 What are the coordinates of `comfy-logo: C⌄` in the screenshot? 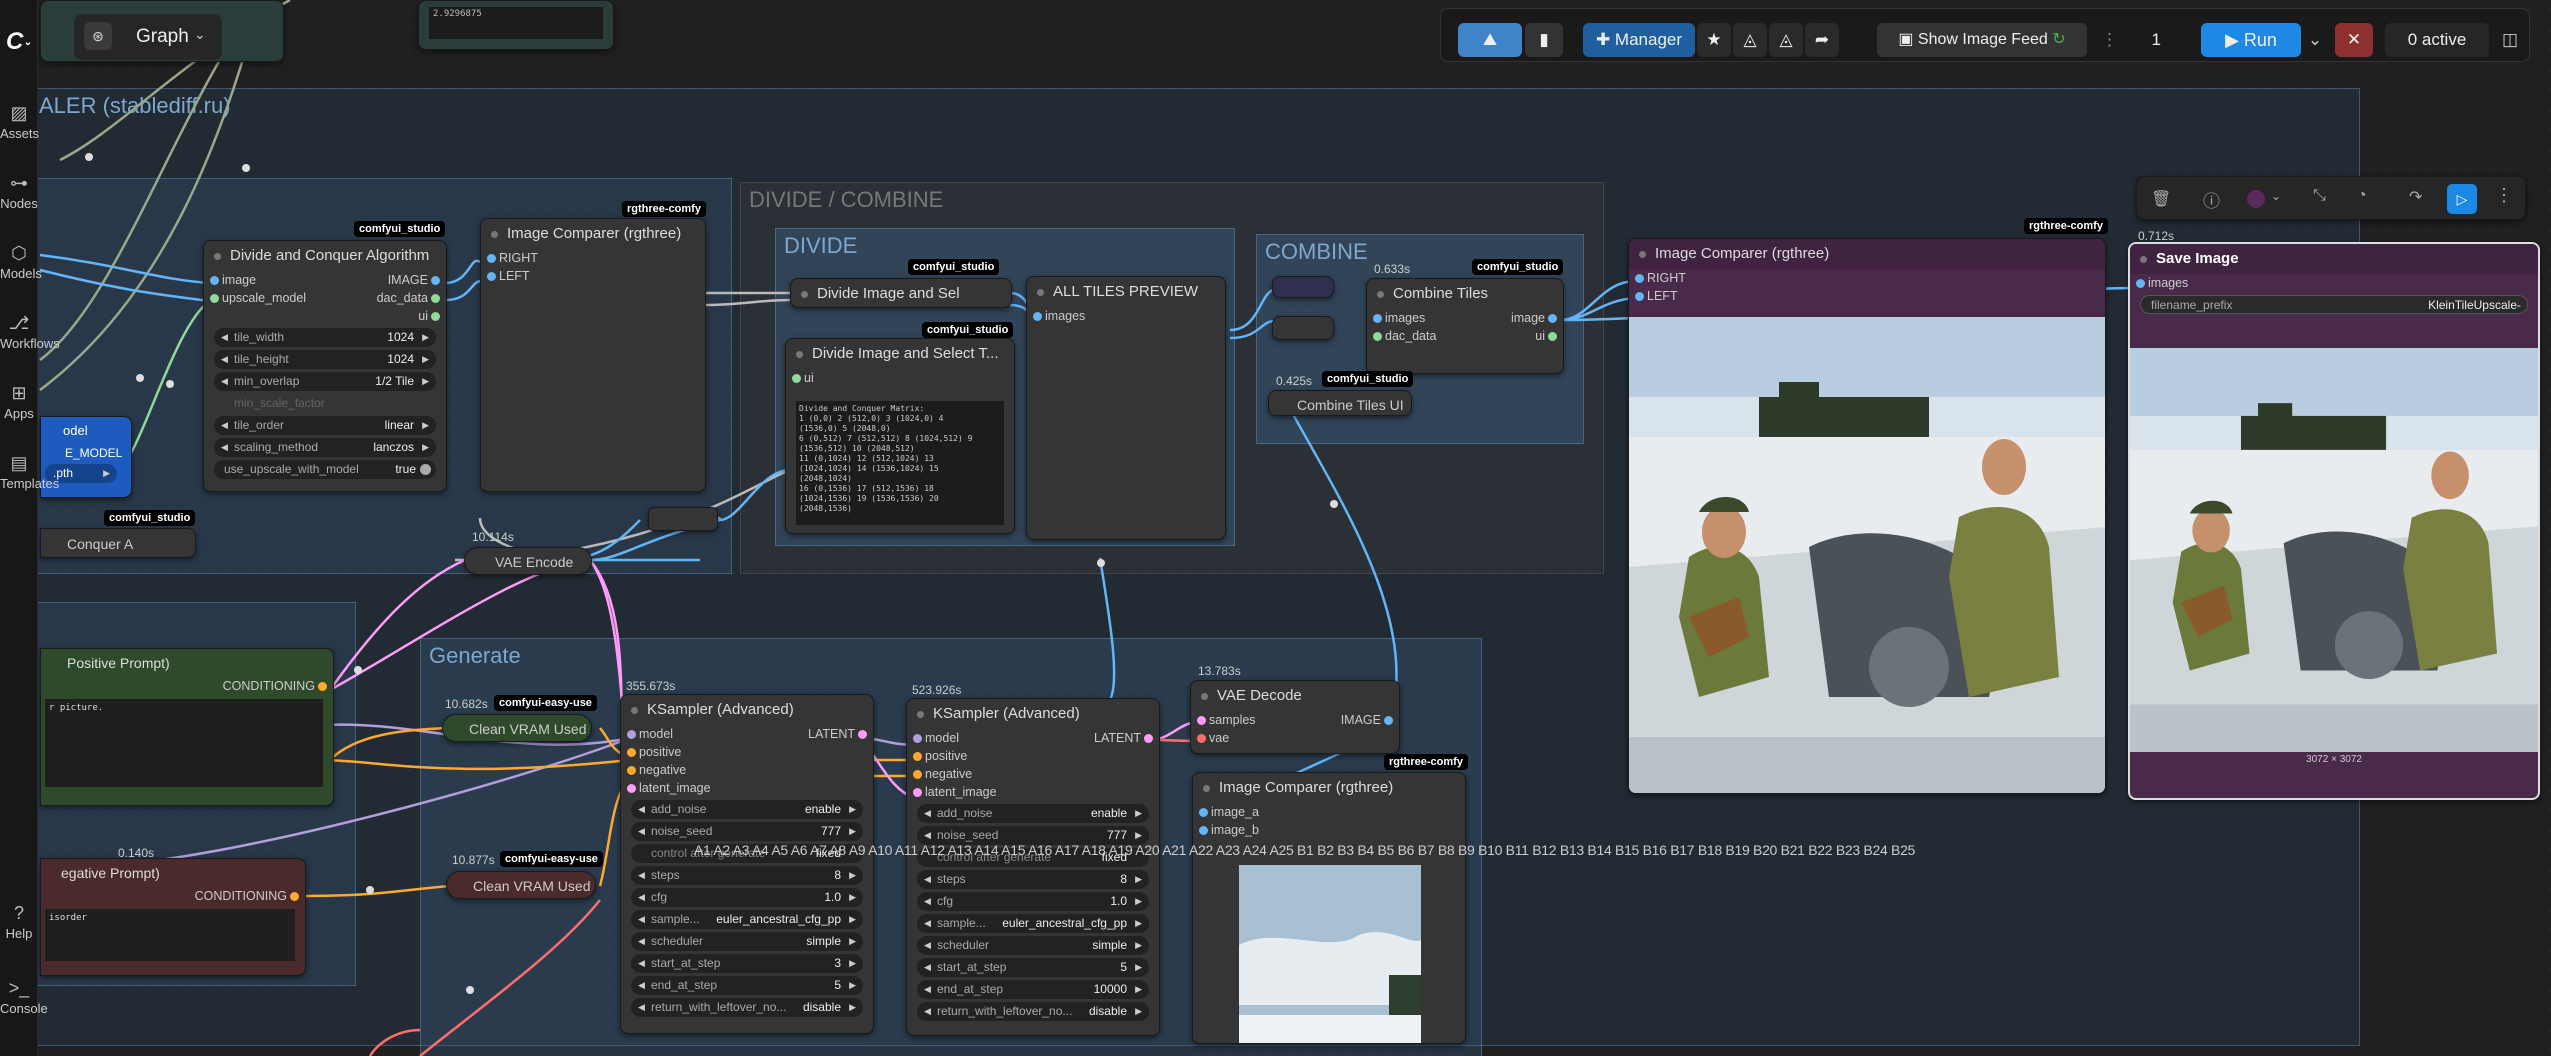 It's located at (19, 42).